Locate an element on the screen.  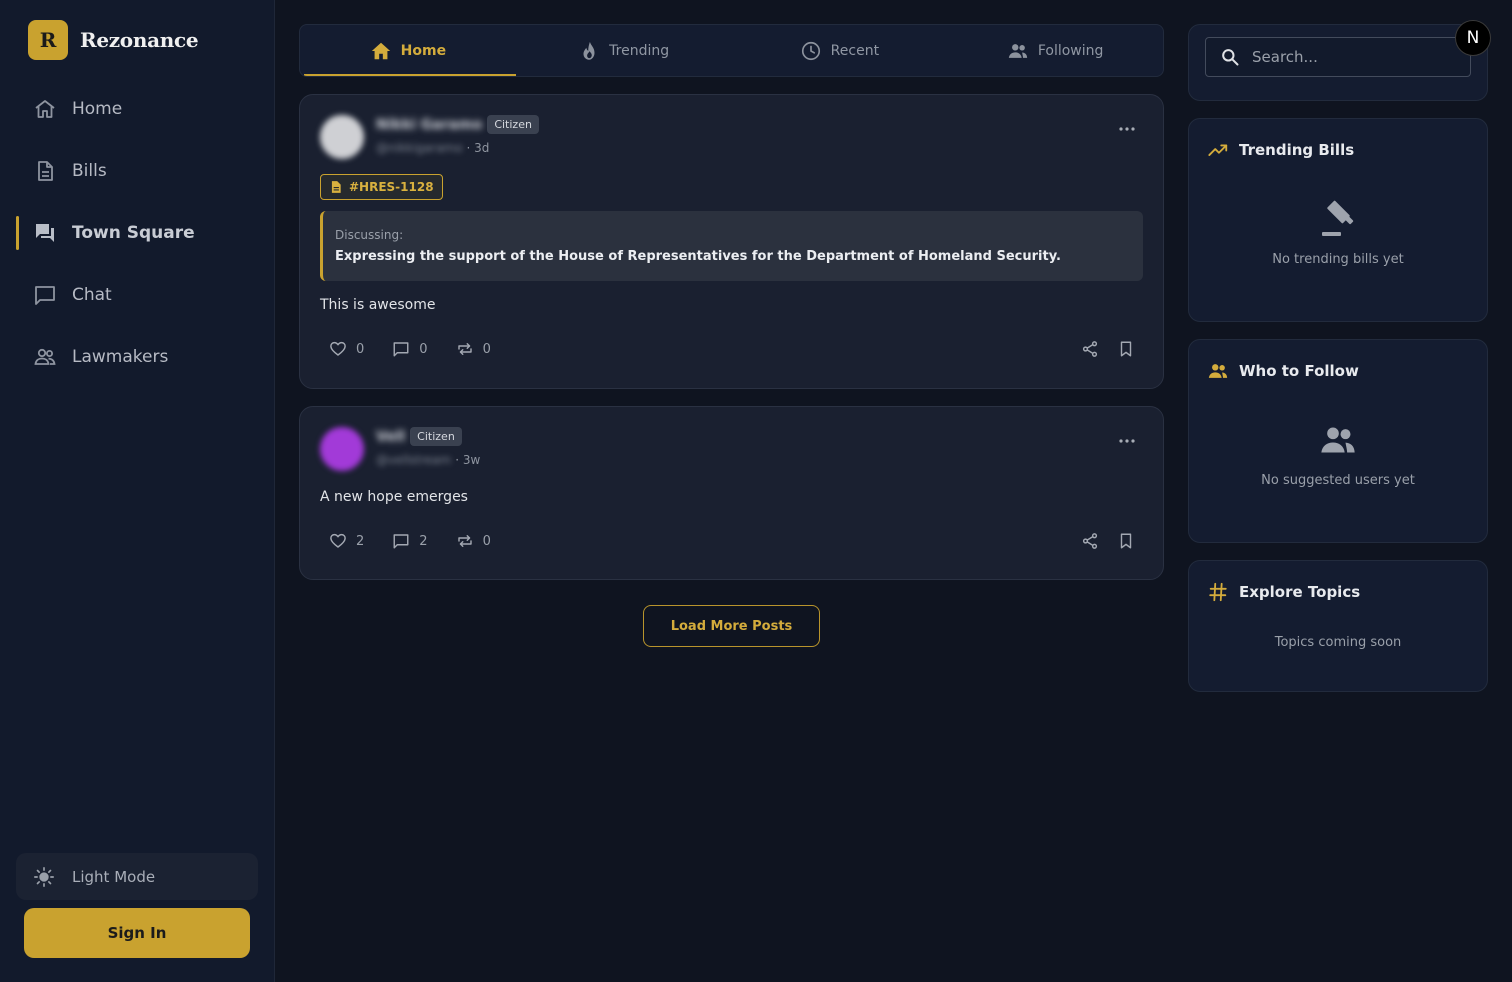
repost-icon is located at coordinates (465, 541).